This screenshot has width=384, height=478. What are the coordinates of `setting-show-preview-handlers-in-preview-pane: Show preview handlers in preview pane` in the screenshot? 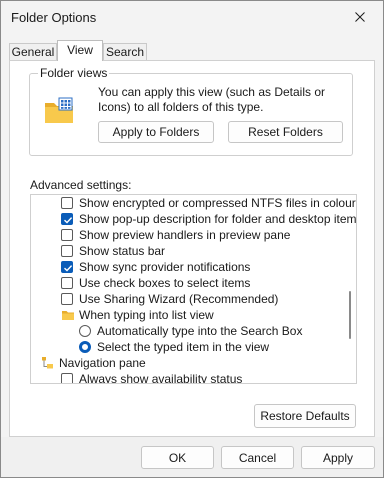 It's located at (186, 235).